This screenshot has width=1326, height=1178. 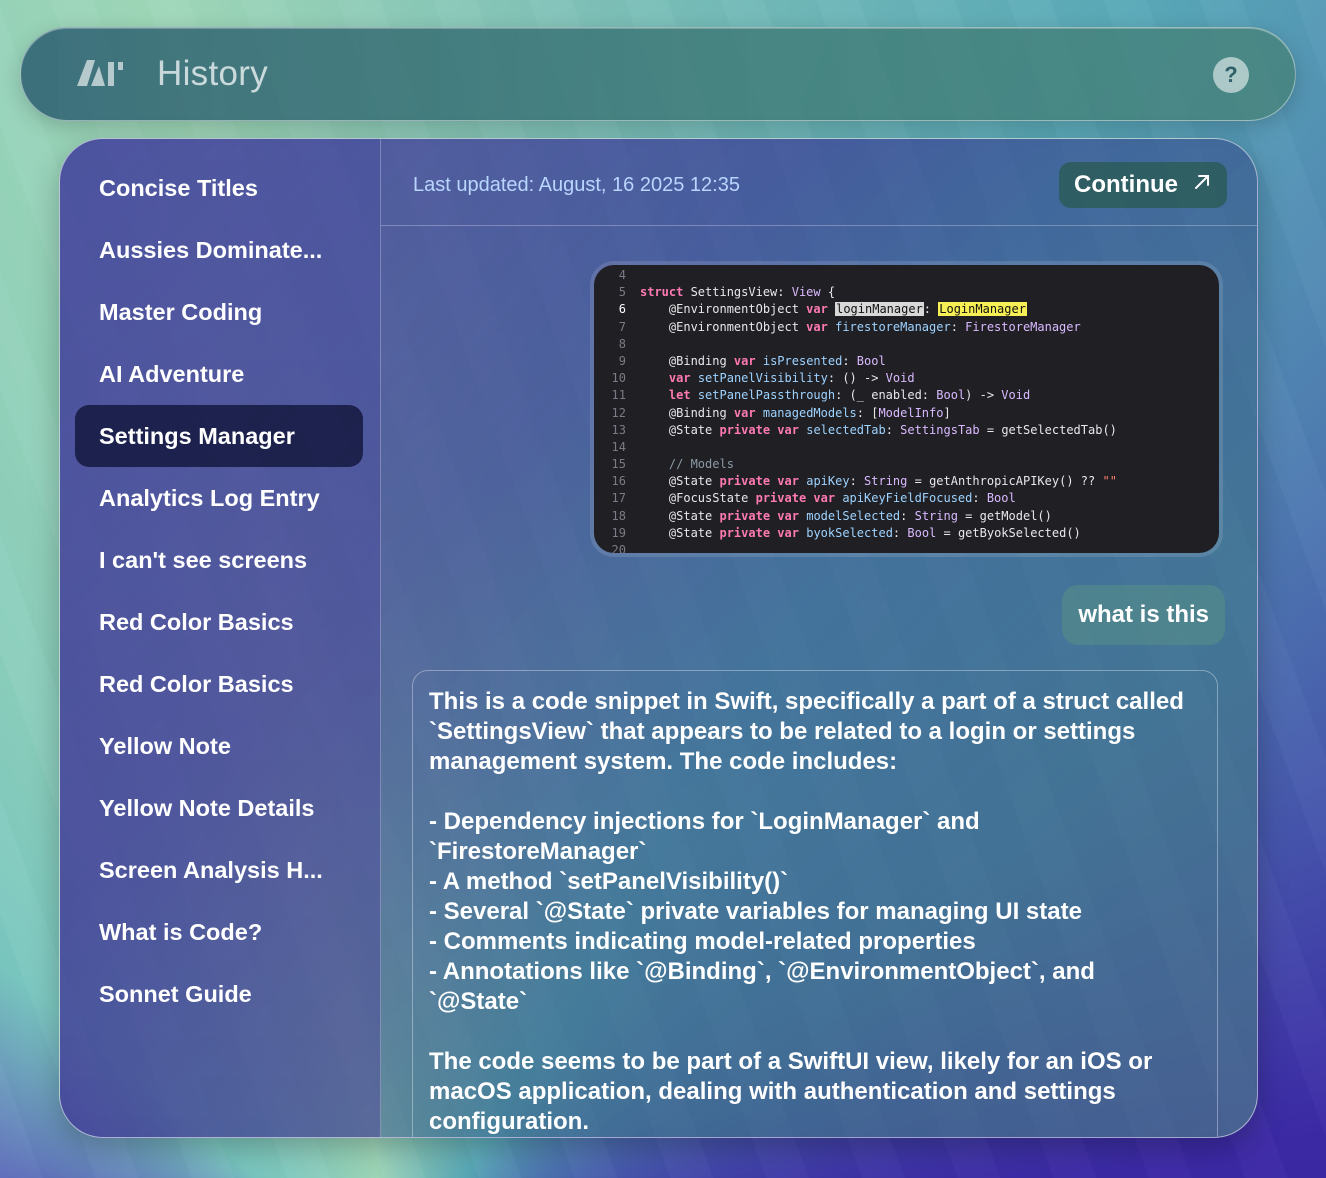 What do you see at coordinates (209, 497) in the screenshot?
I see `sidebar-item-label: Analytics Log Entry` at bounding box center [209, 497].